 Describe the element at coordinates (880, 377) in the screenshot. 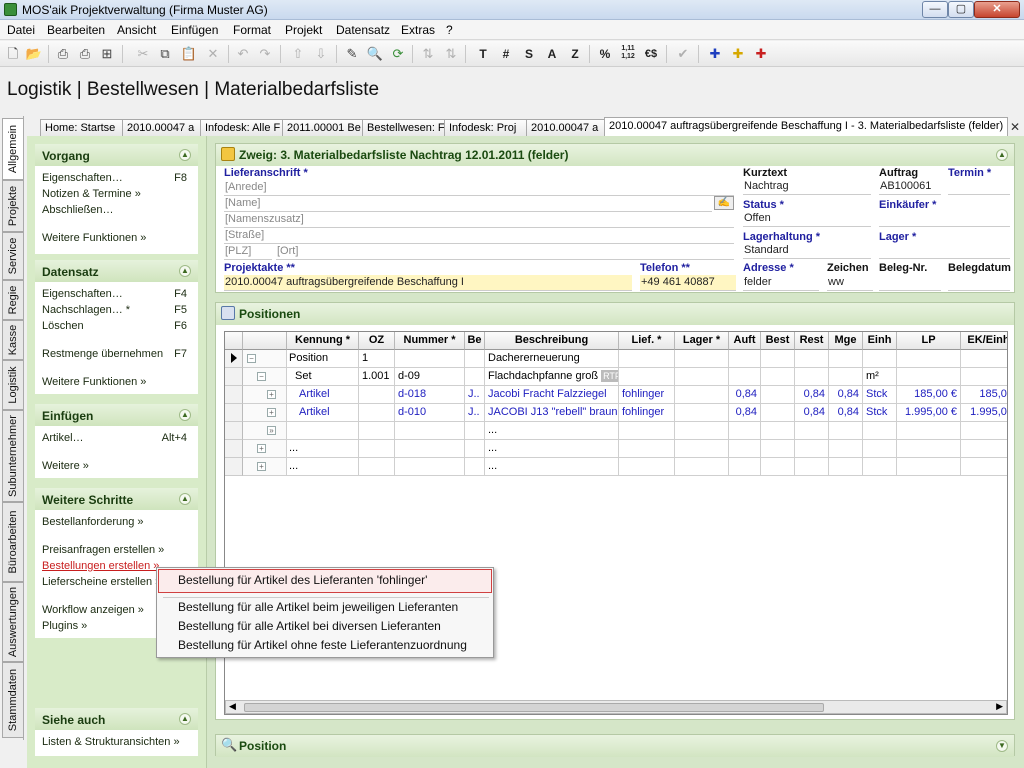

I see `cell-einh: m²` at that location.